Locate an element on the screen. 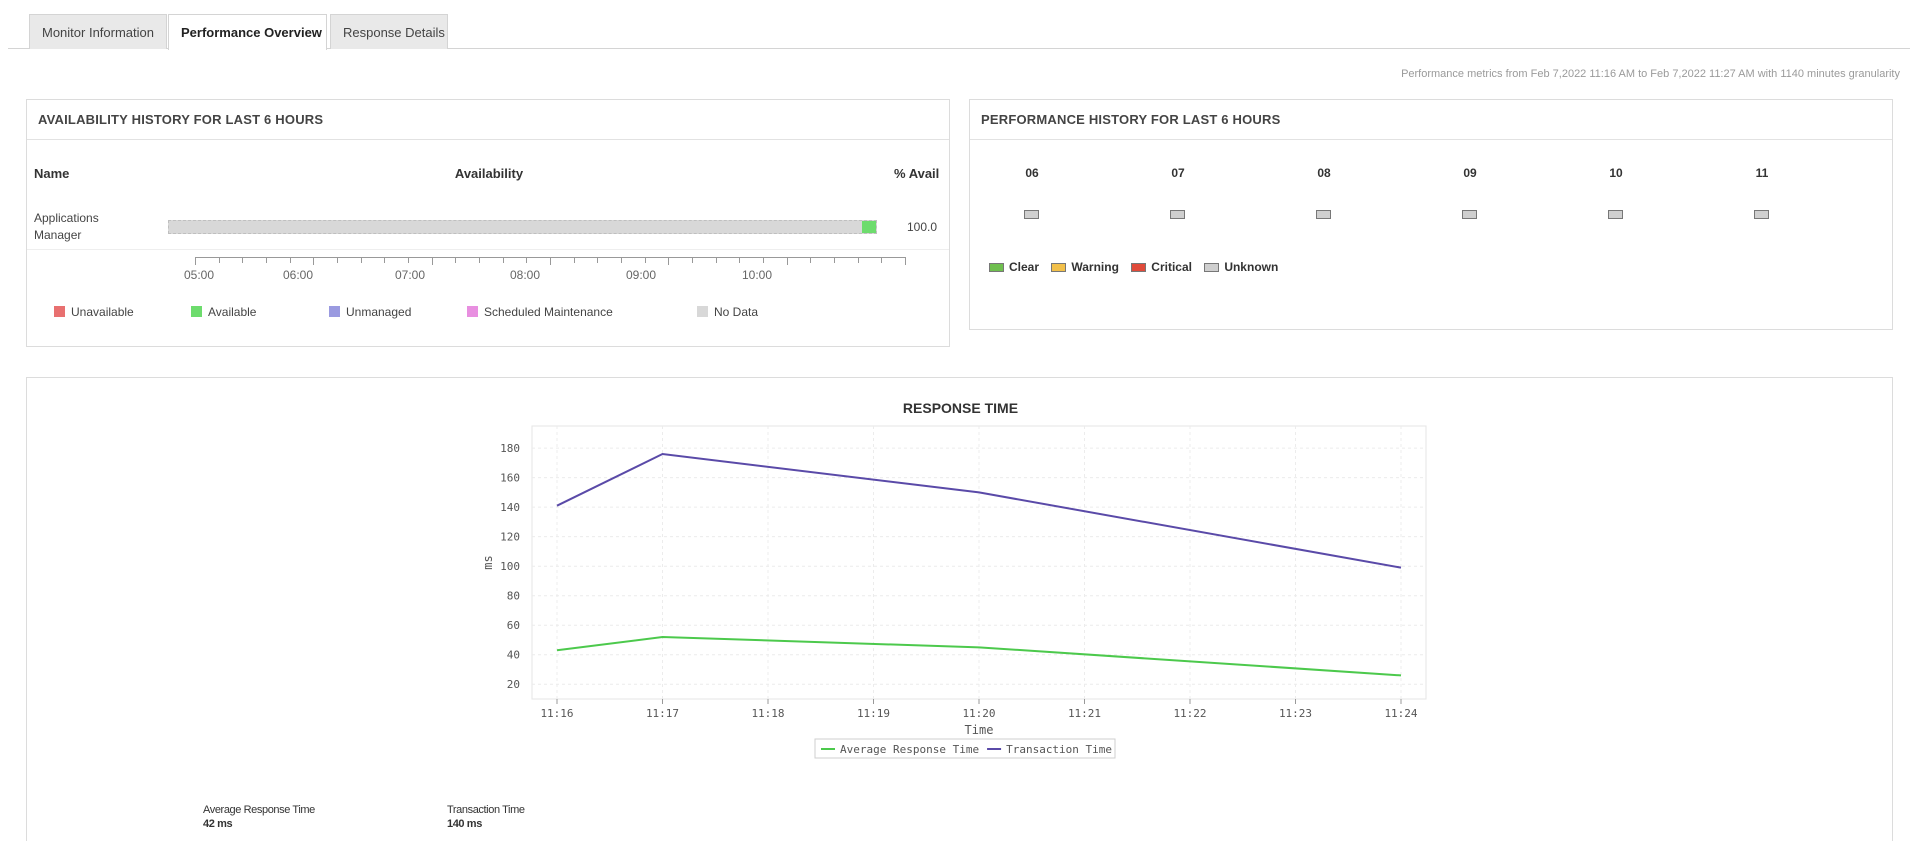 Image resolution: width=1918 pixels, height=841 pixels. tab-response-details: Response Details is located at coordinates (389, 31).